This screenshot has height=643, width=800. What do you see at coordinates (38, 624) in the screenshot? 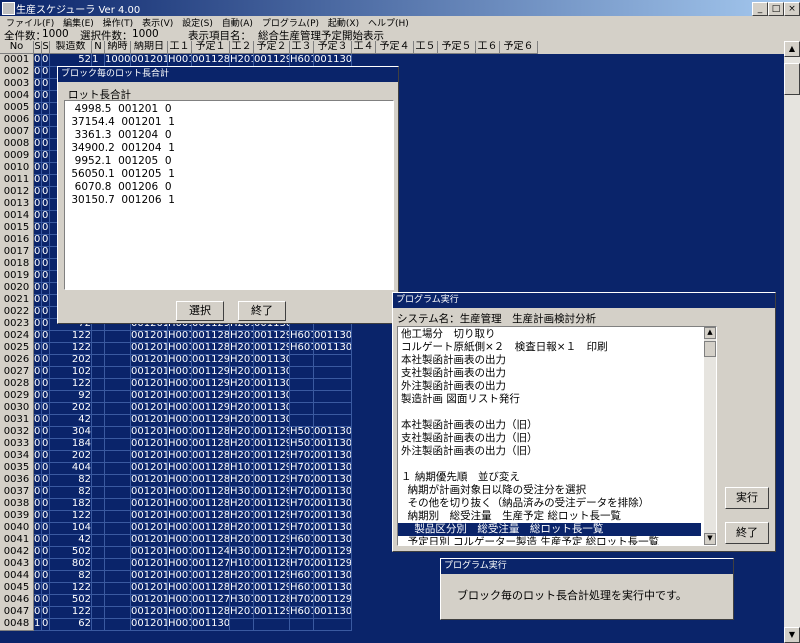
I see `table-cell: 1` at bounding box center [38, 624].